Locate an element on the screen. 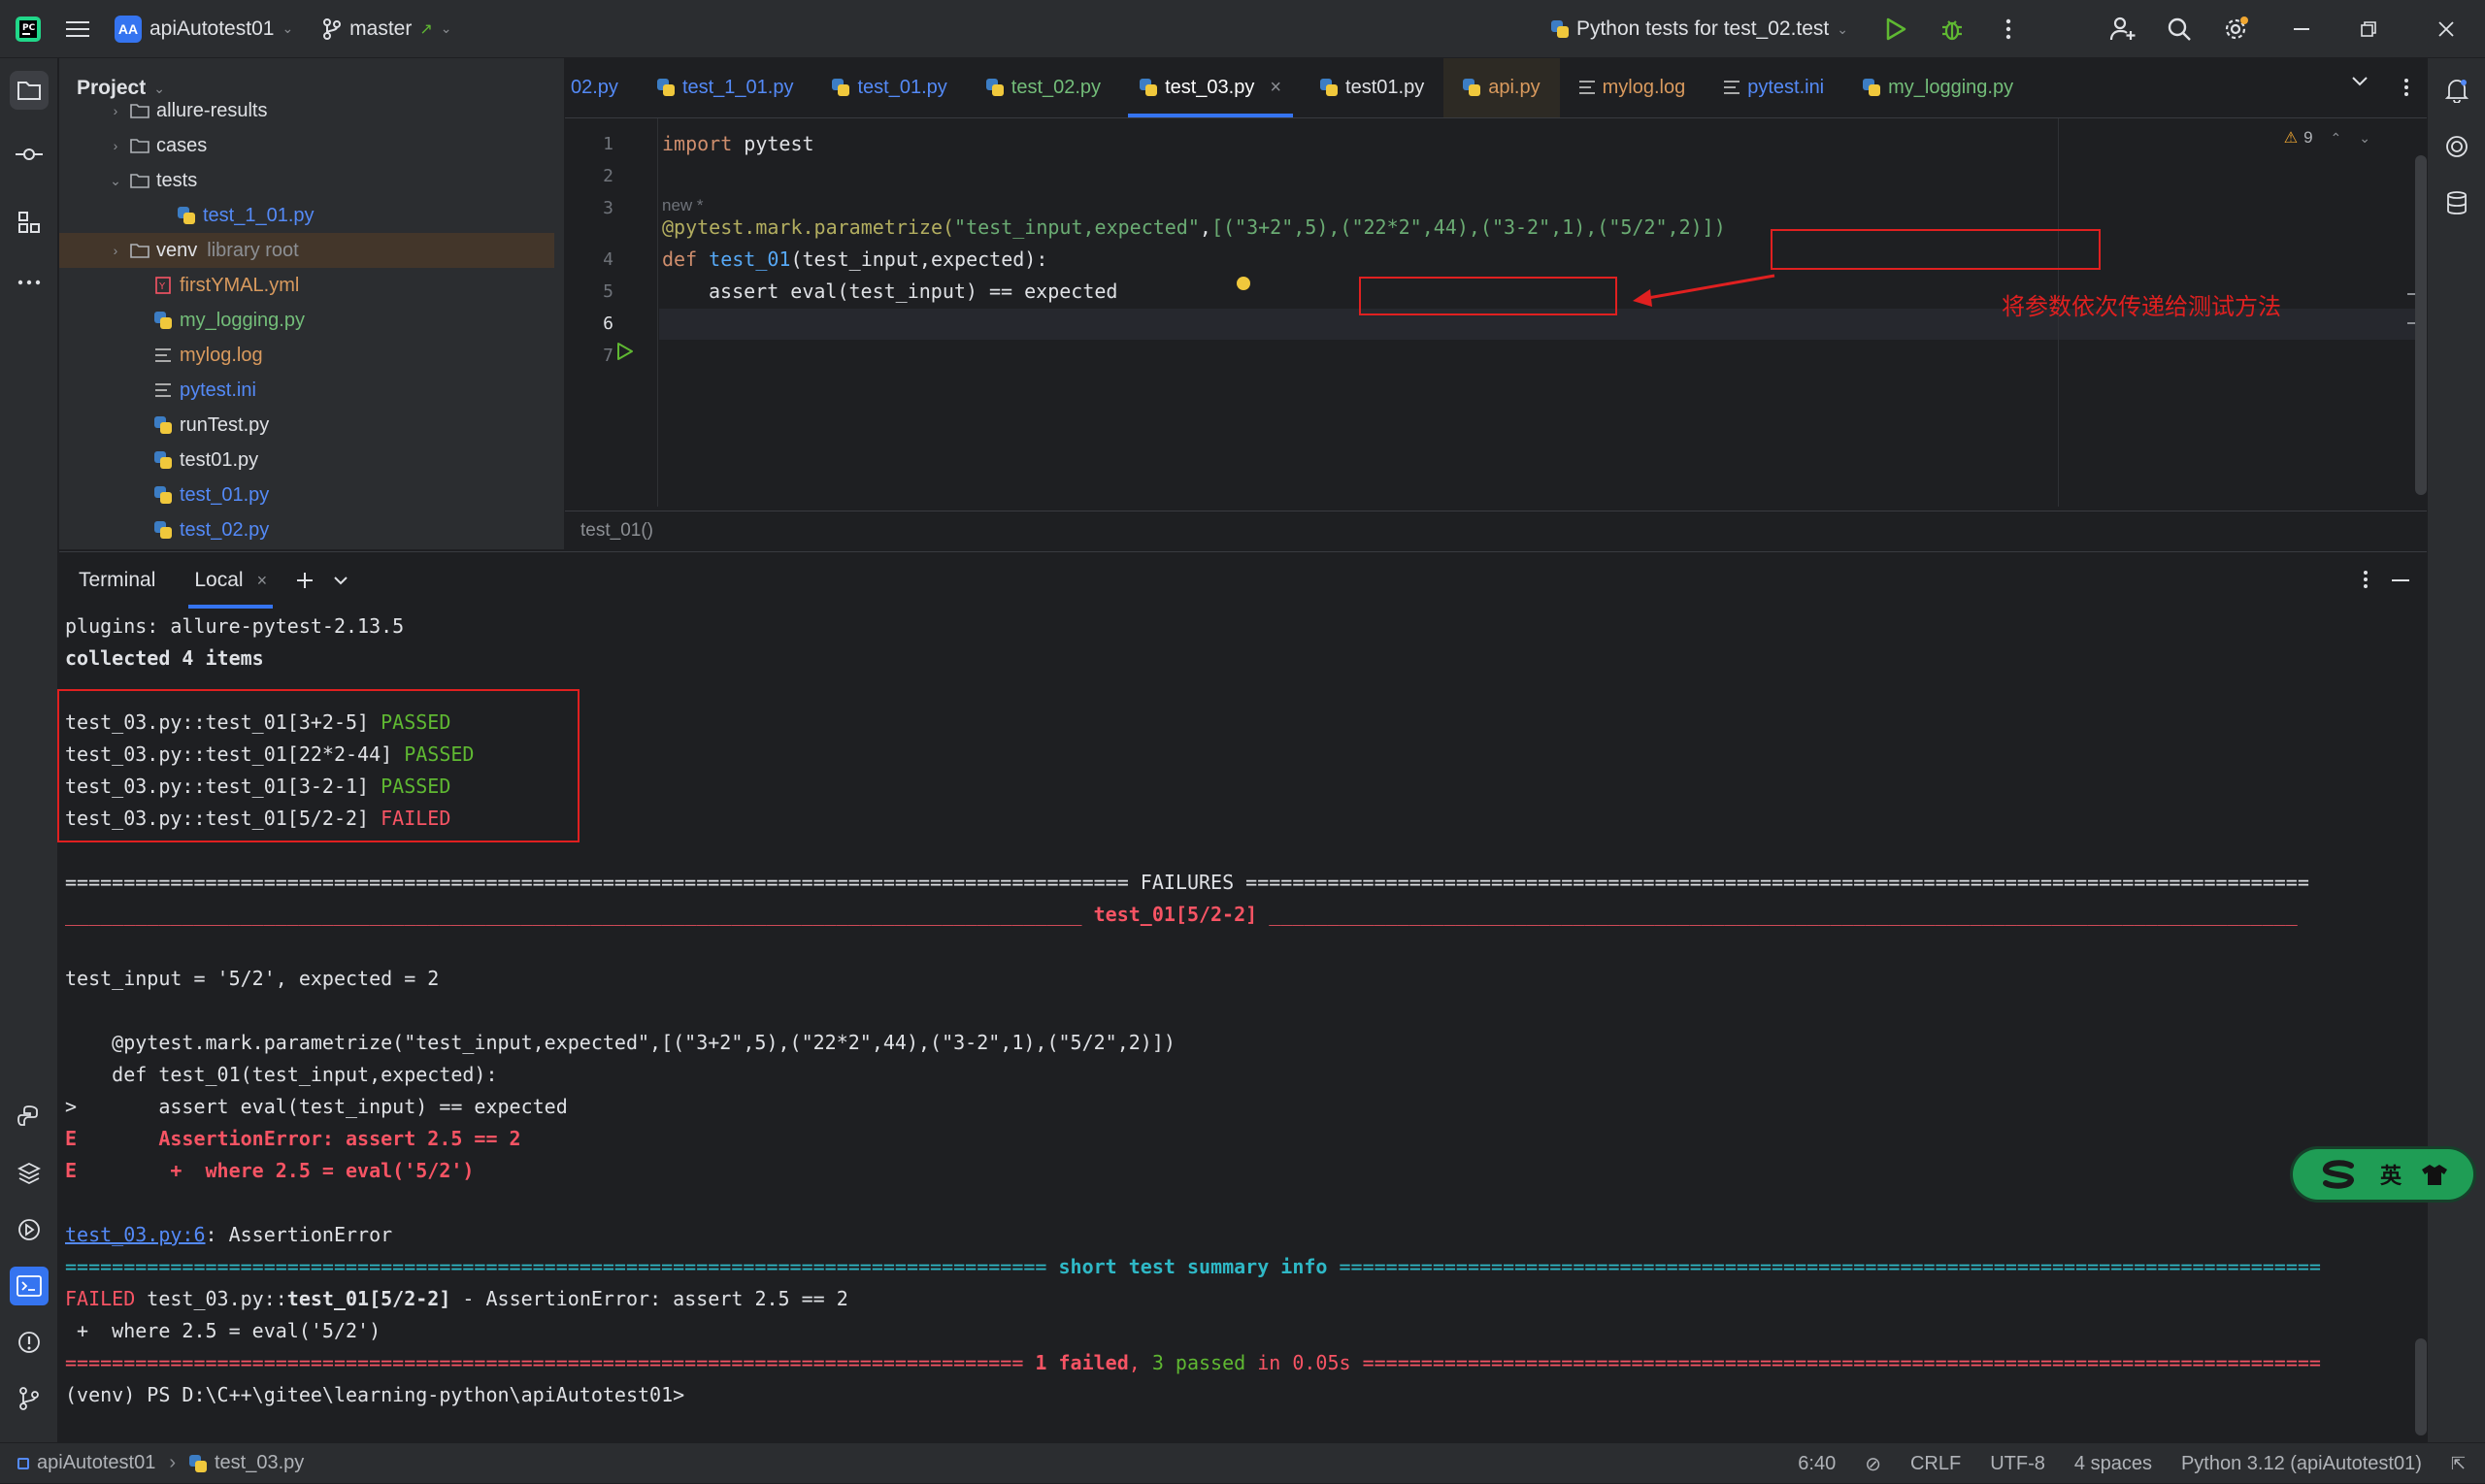 The height and width of the screenshot is (1484, 2485). tab-test-03-py: test_03.py × is located at coordinates (1210, 87).